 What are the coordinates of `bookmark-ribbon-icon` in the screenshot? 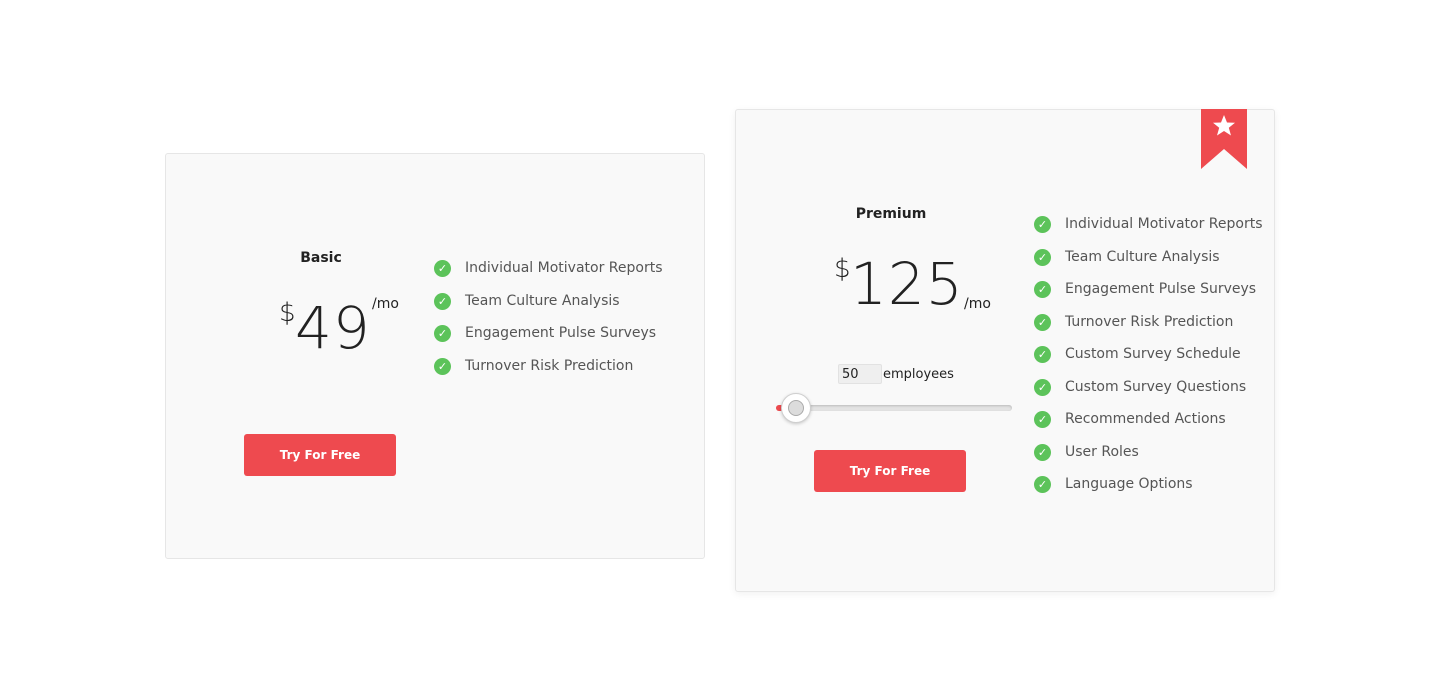 It's located at (1224, 139).